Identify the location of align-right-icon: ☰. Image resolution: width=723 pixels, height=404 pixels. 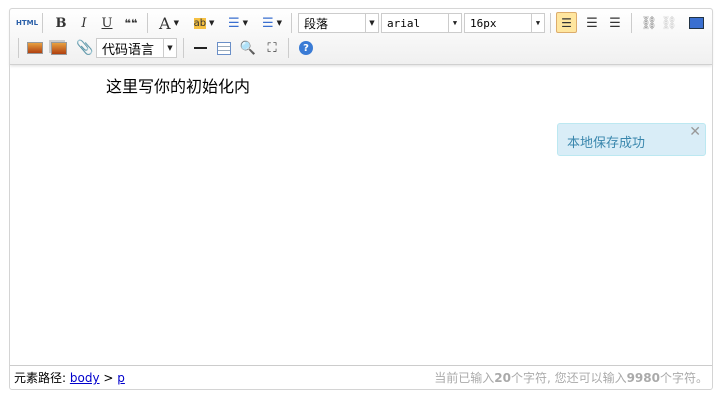
(615, 23).